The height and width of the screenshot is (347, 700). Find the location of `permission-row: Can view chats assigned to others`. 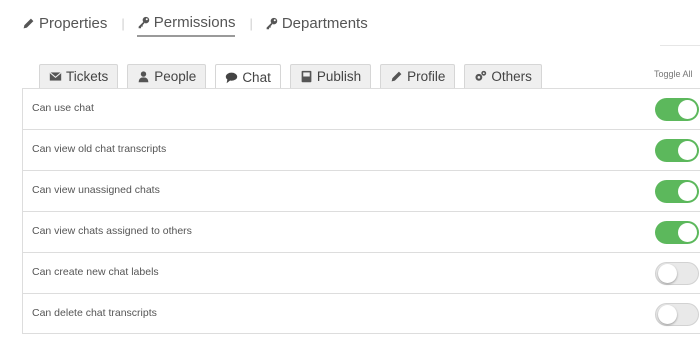

permission-row: Can view chats assigned to others is located at coordinates (361, 231).